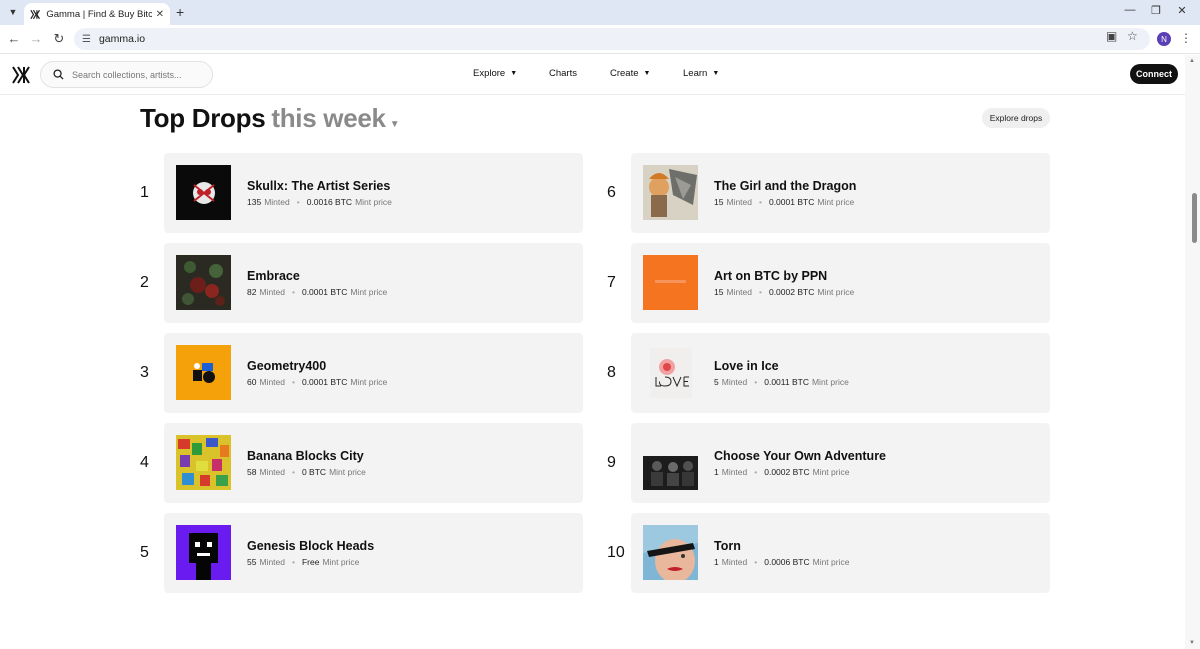 The image size is (1200, 649). I want to click on period-selector: this week, so click(328, 118).